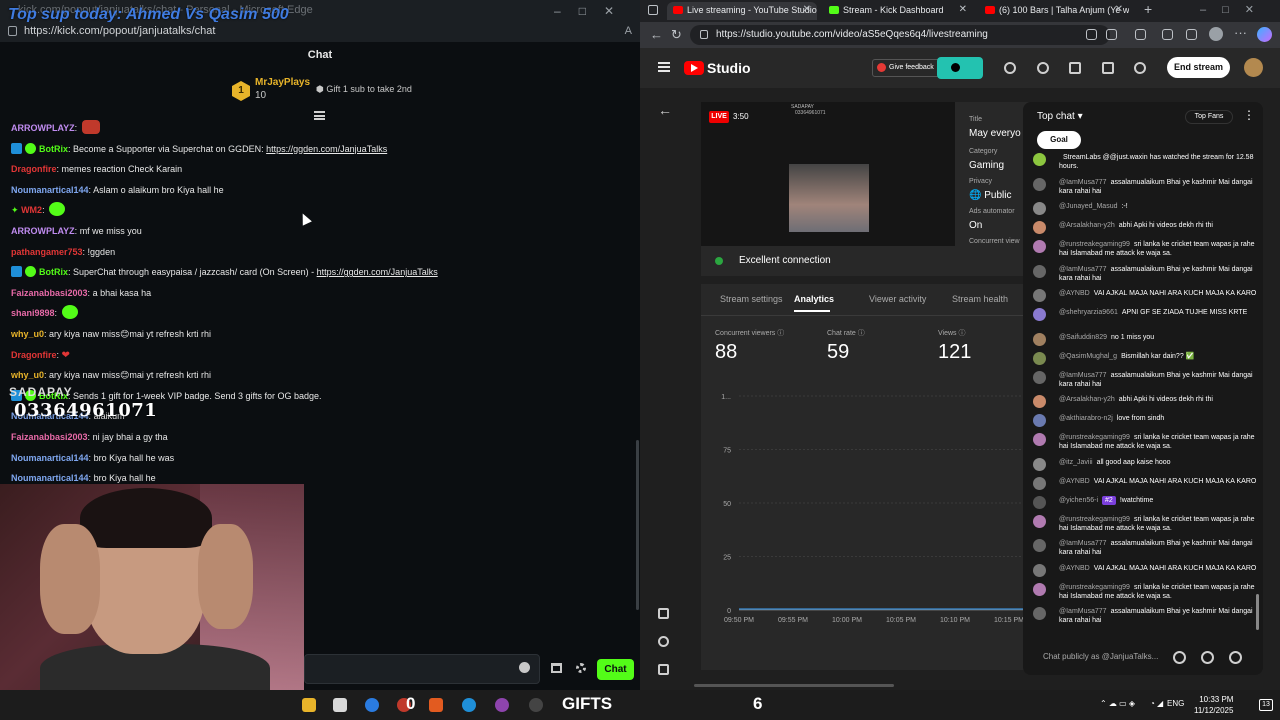 The height and width of the screenshot is (720, 1280). What do you see at coordinates (628, 31) in the screenshot?
I see `read-aloud-icon: A` at bounding box center [628, 31].